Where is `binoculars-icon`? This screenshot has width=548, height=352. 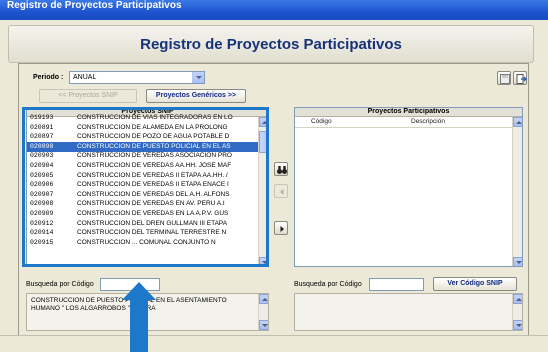
binoculars-icon is located at coordinates (282, 170).